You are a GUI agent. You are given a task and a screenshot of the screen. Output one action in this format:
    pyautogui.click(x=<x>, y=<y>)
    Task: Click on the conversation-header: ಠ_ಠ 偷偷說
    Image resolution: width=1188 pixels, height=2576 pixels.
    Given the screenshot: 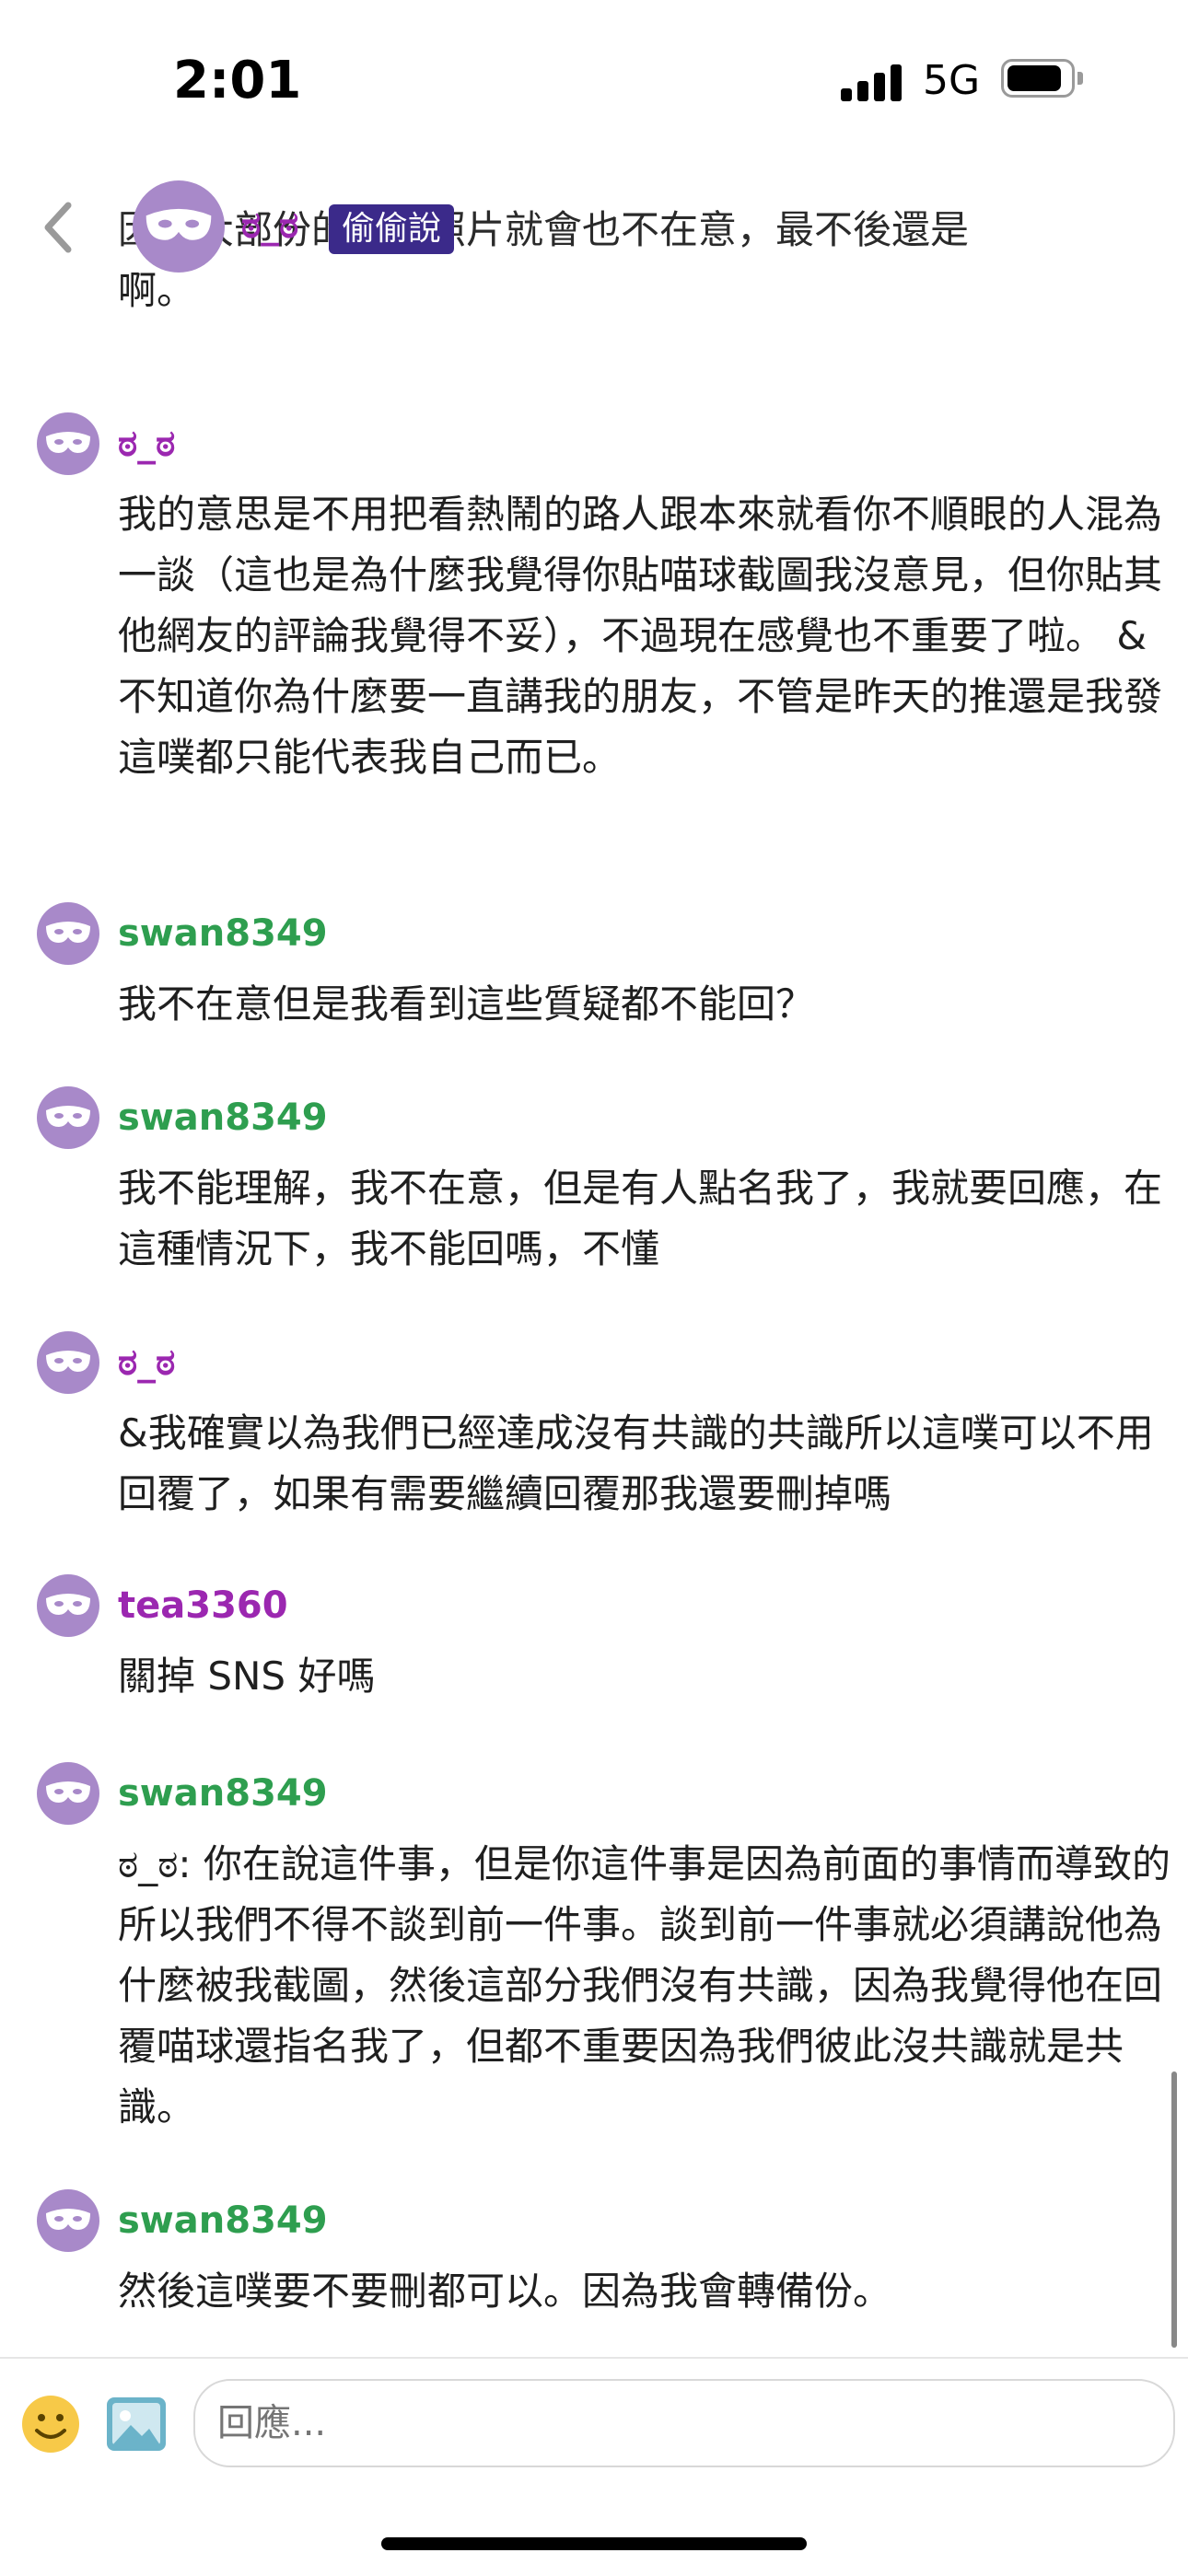 What is the action you would take?
    pyautogui.click(x=594, y=226)
    